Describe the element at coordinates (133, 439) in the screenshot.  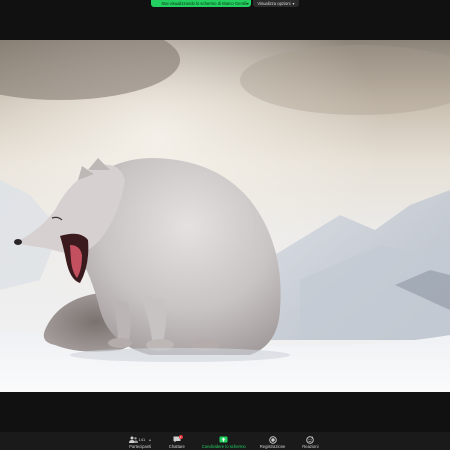
I see `people-icon` at that location.